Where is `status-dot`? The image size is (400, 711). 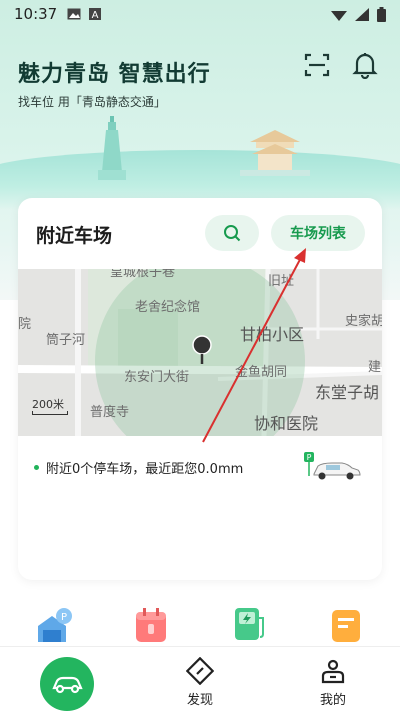 status-dot is located at coordinates (36, 467).